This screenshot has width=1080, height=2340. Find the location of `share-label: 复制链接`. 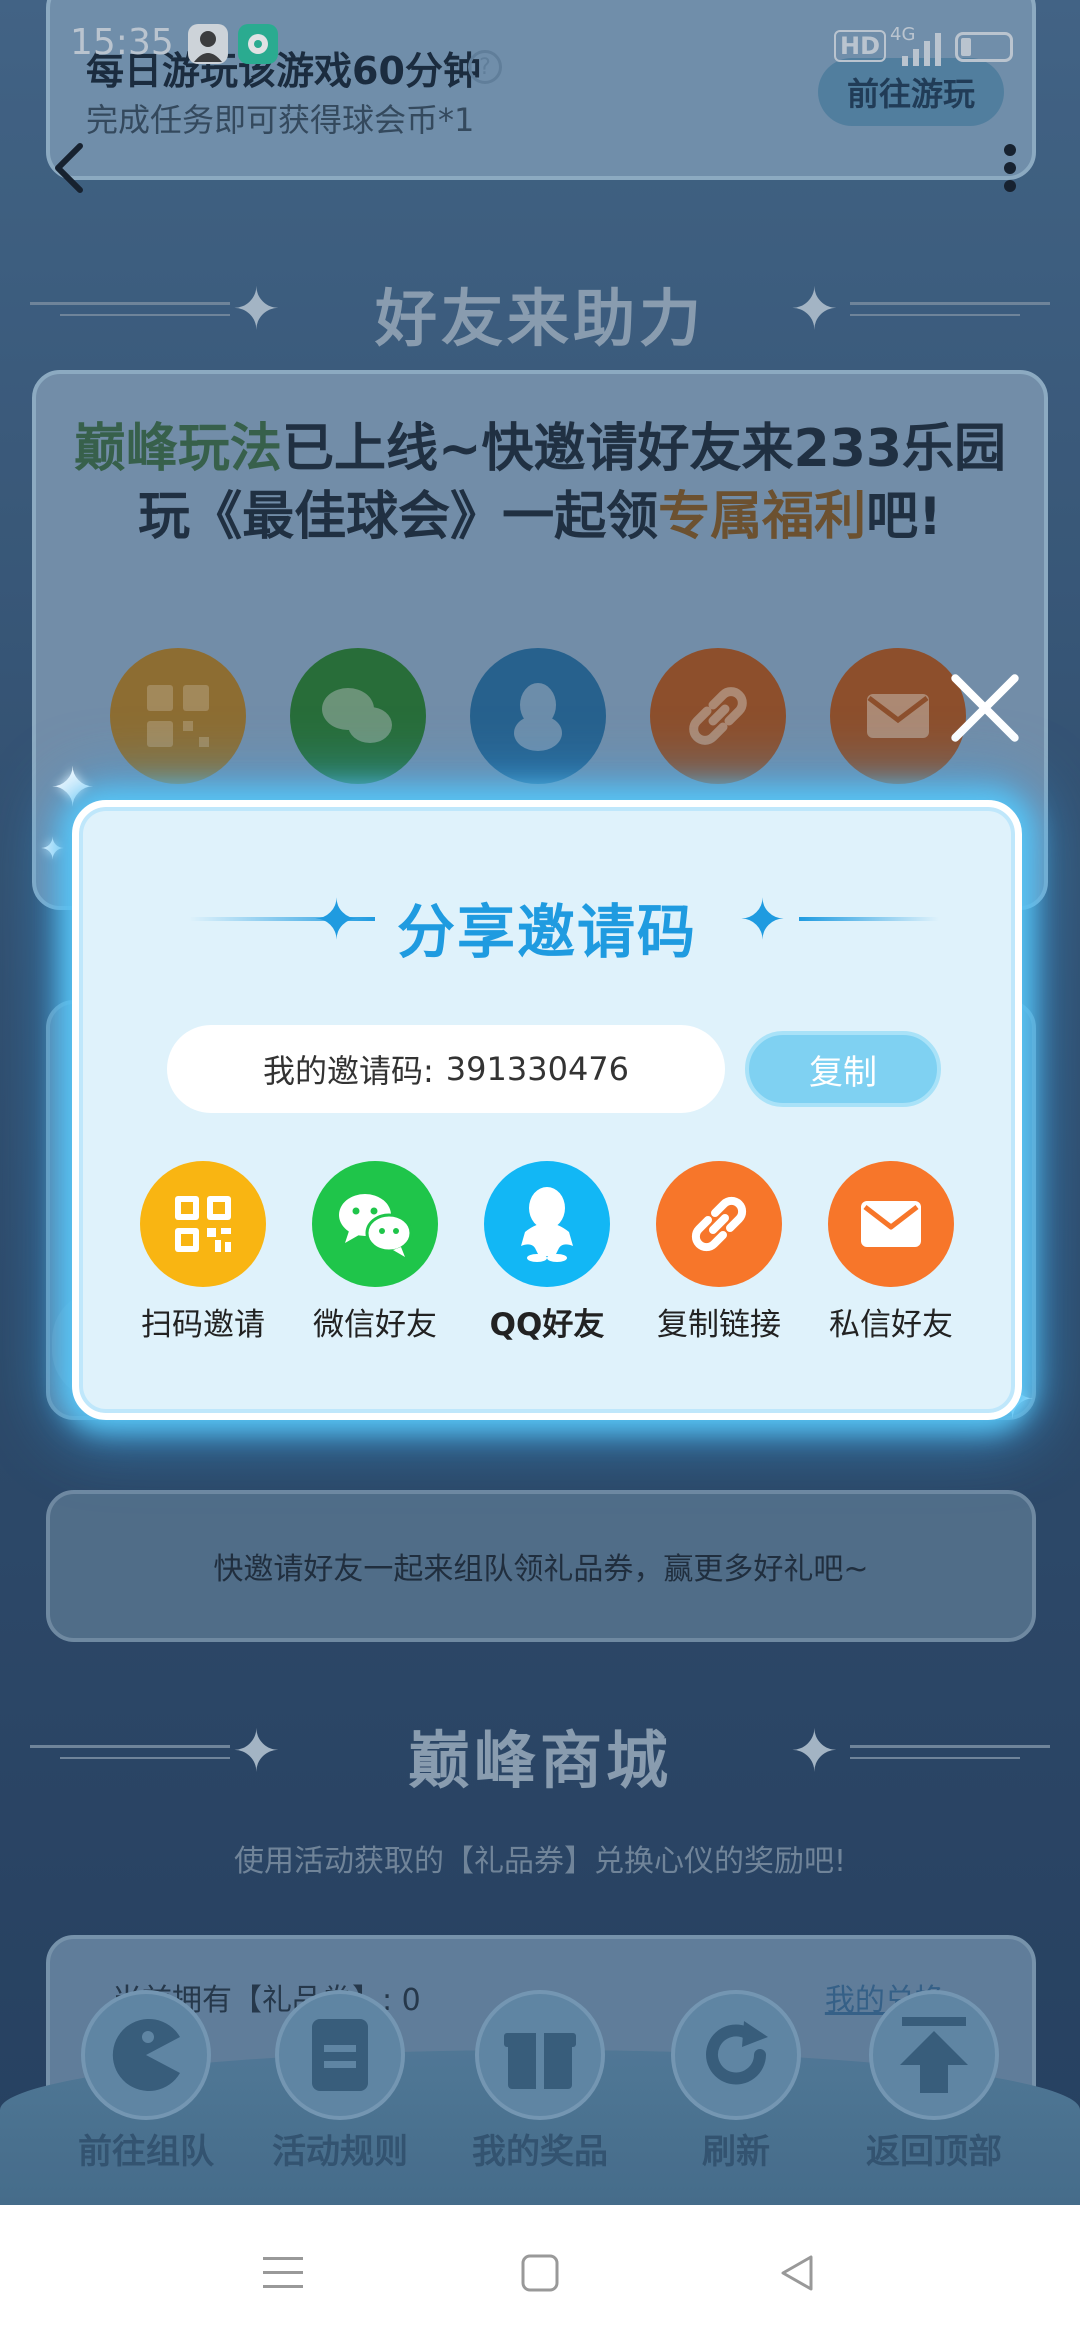

share-label: 复制链接 is located at coordinates (719, 1325).